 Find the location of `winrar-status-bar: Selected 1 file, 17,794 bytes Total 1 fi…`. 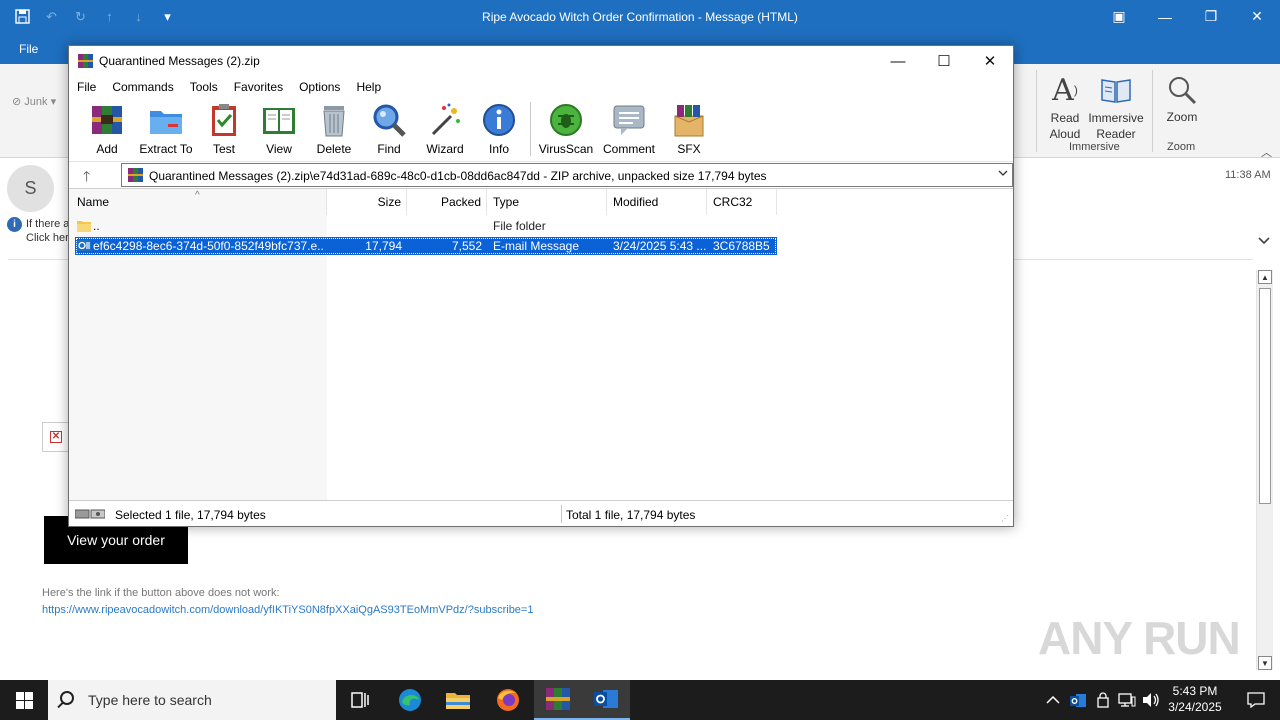

winrar-status-bar: Selected 1 file, 17,794 bytes Total 1 fi… is located at coordinates (541, 514).